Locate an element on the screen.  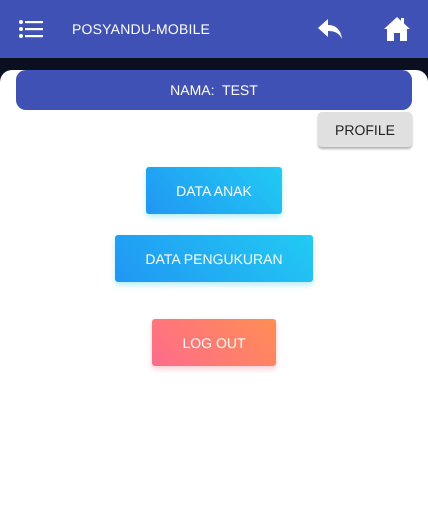
reply-arrow-icon is located at coordinates (330, 29).